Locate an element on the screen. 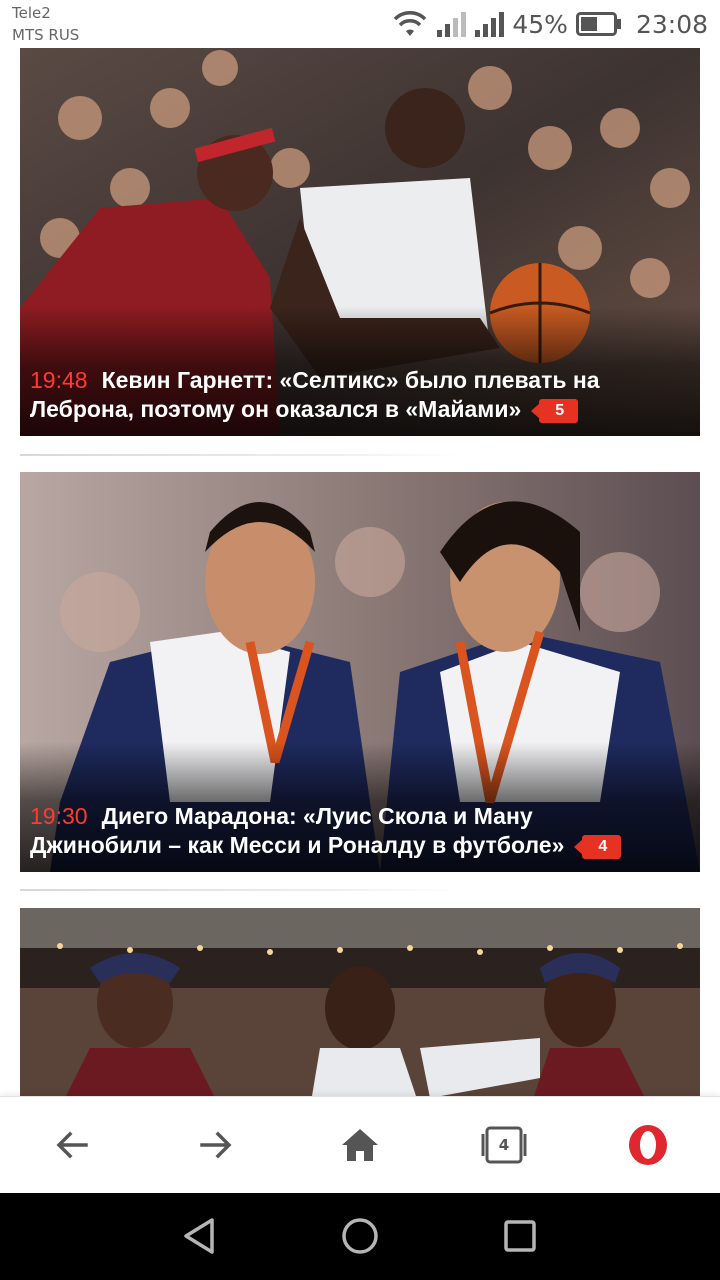  system-recents-button is located at coordinates (520, 1236).